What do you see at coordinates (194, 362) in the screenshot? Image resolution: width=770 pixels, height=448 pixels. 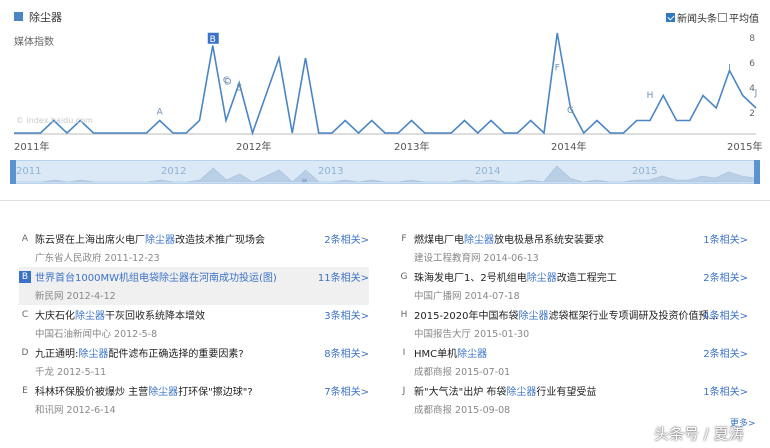 I see `news-item: D 九正通明:除尘器配件滤布正确选择的重要因素? 千龙 2012-5-11 8条相关>` at bounding box center [194, 362].